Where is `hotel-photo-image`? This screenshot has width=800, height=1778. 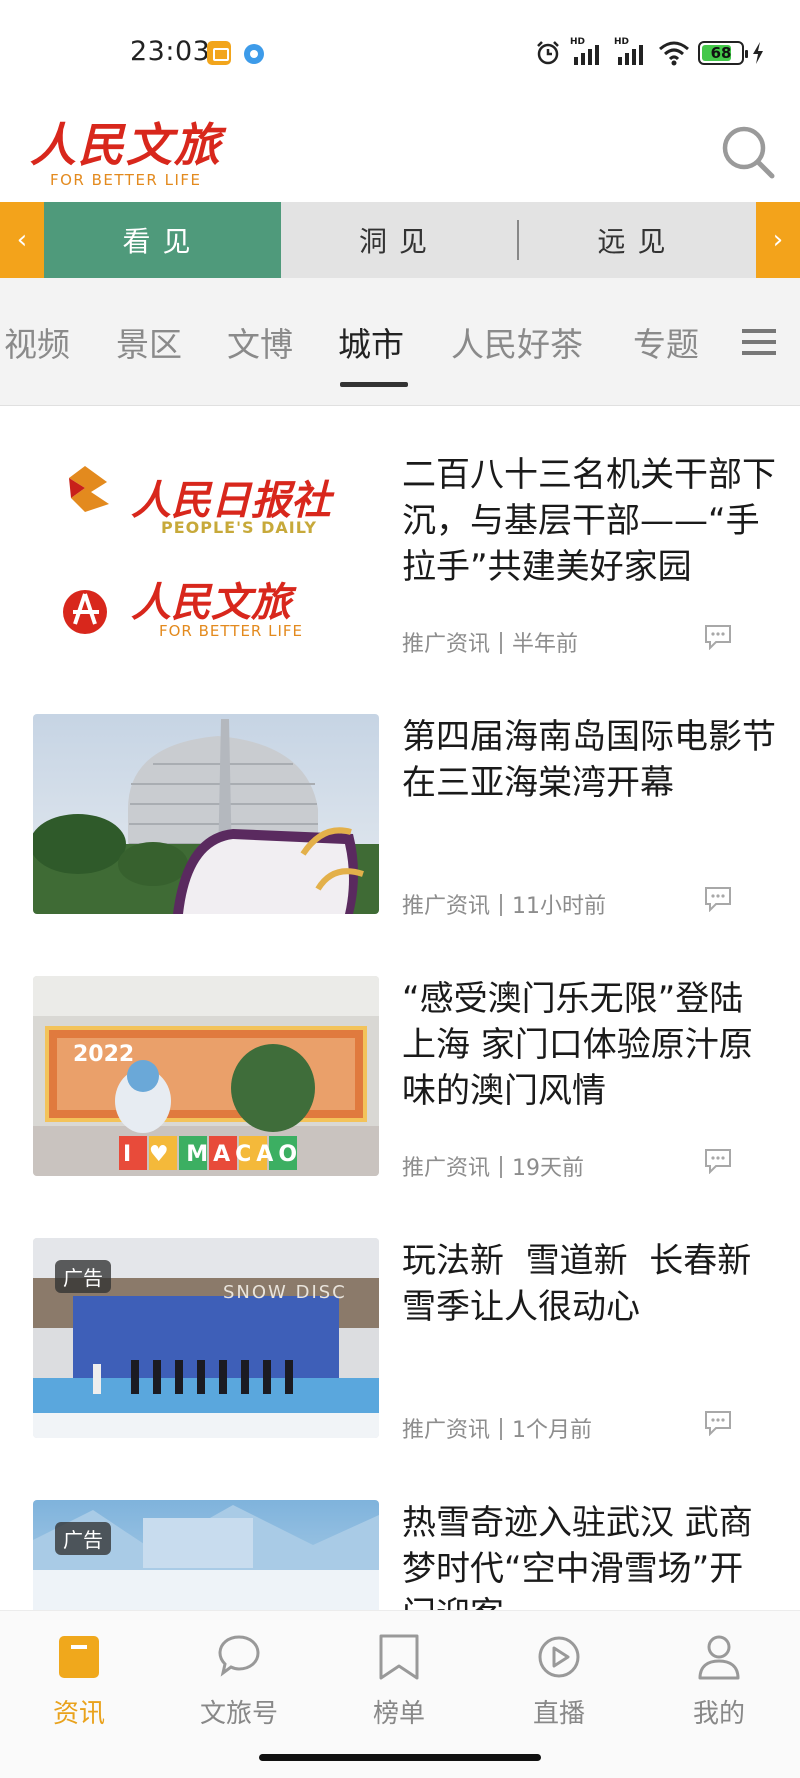
hotel-photo-image is located at coordinates (206, 814).